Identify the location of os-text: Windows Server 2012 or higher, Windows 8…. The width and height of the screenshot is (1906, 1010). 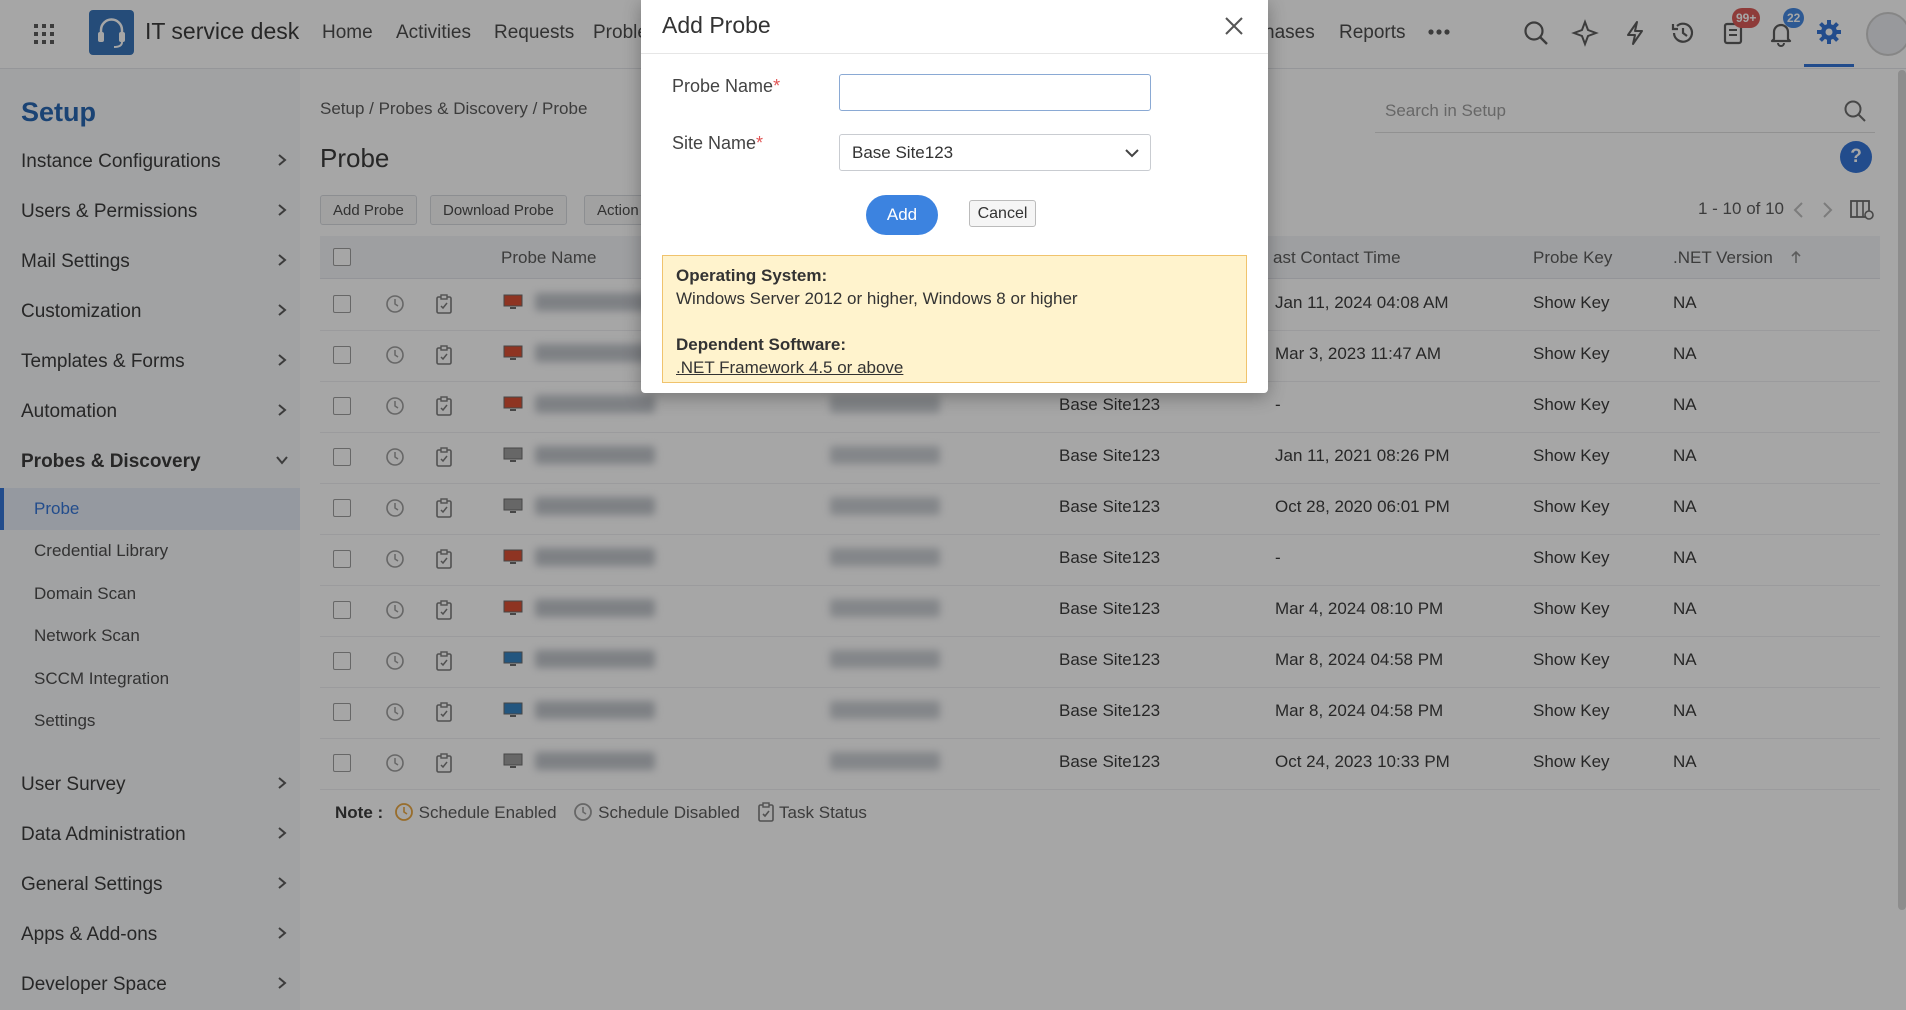
(877, 298).